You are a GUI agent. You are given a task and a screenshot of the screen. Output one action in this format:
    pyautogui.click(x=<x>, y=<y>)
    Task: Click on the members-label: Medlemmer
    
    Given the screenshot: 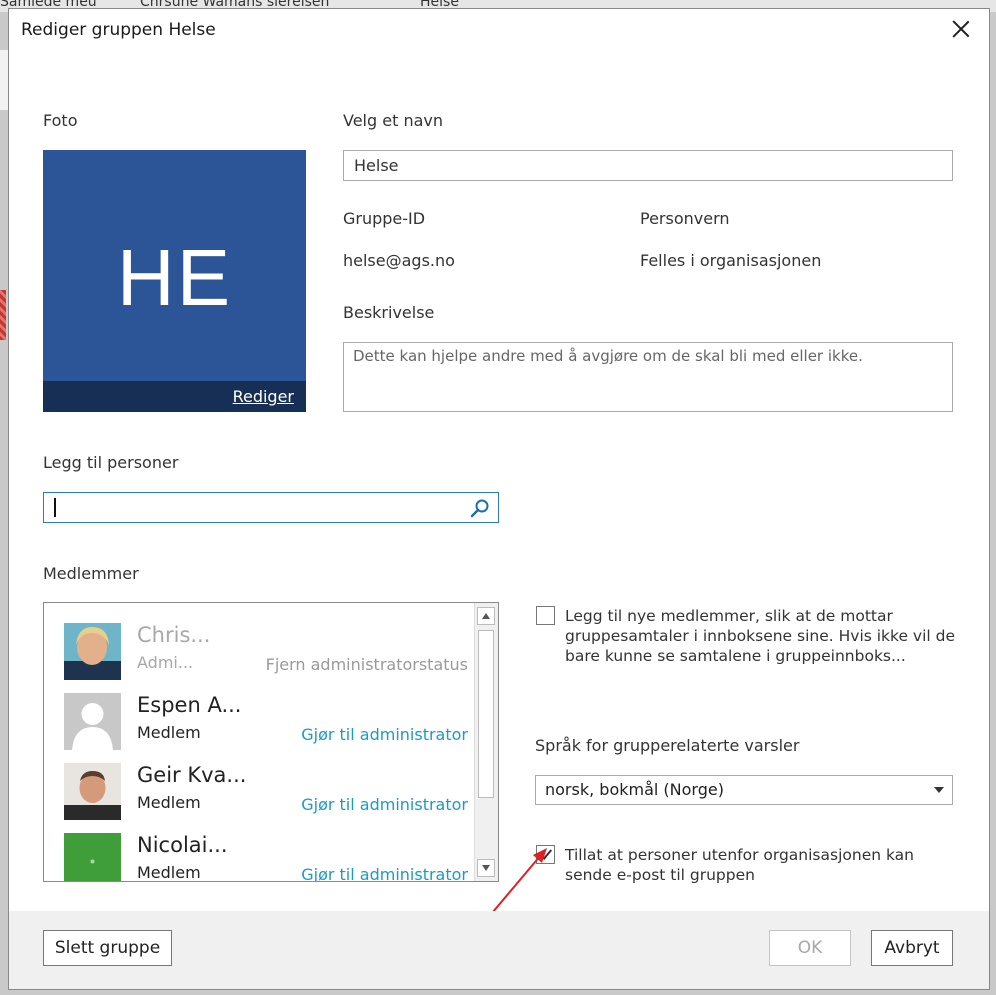 What is the action you would take?
    pyautogui.click(x=91, y=573)
    